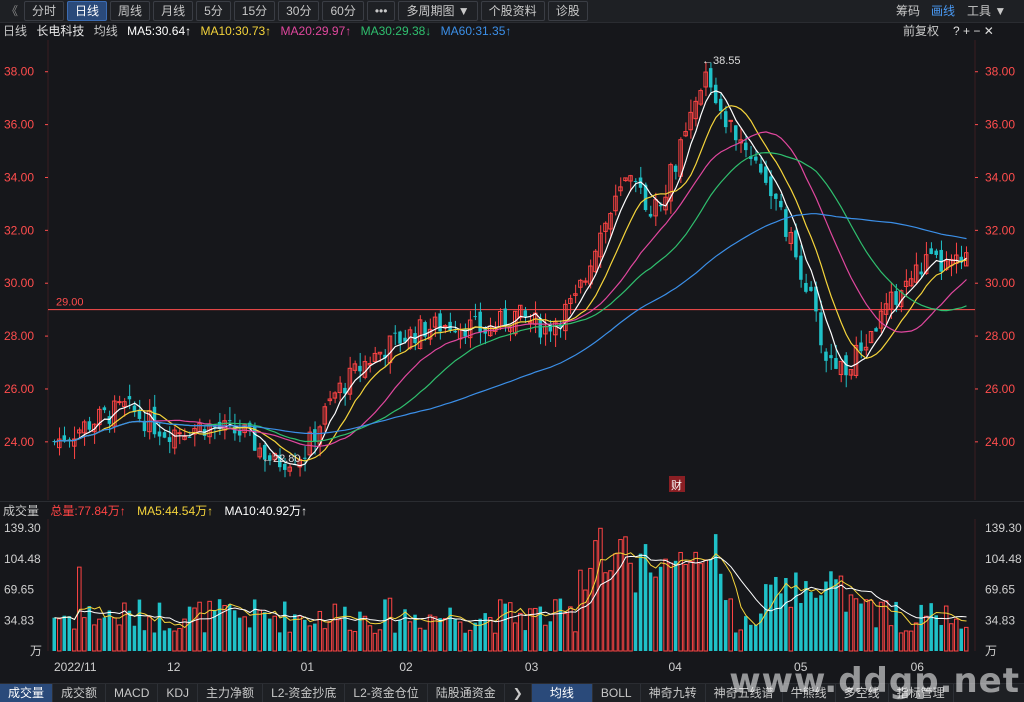  Describe the element at coordinates (130, 11) in the screenshot. I see `tab-weekly: 周线` at that location.